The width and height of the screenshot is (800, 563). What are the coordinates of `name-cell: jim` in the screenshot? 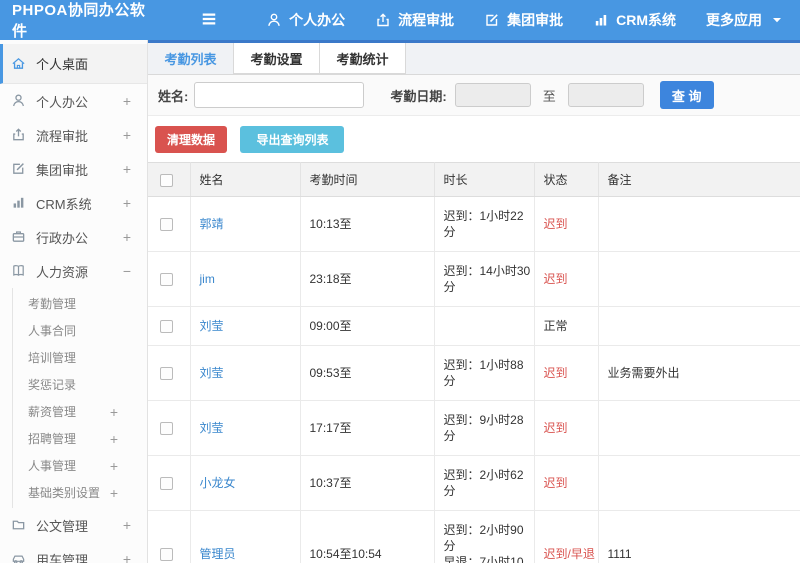 It's located at (245, 279).